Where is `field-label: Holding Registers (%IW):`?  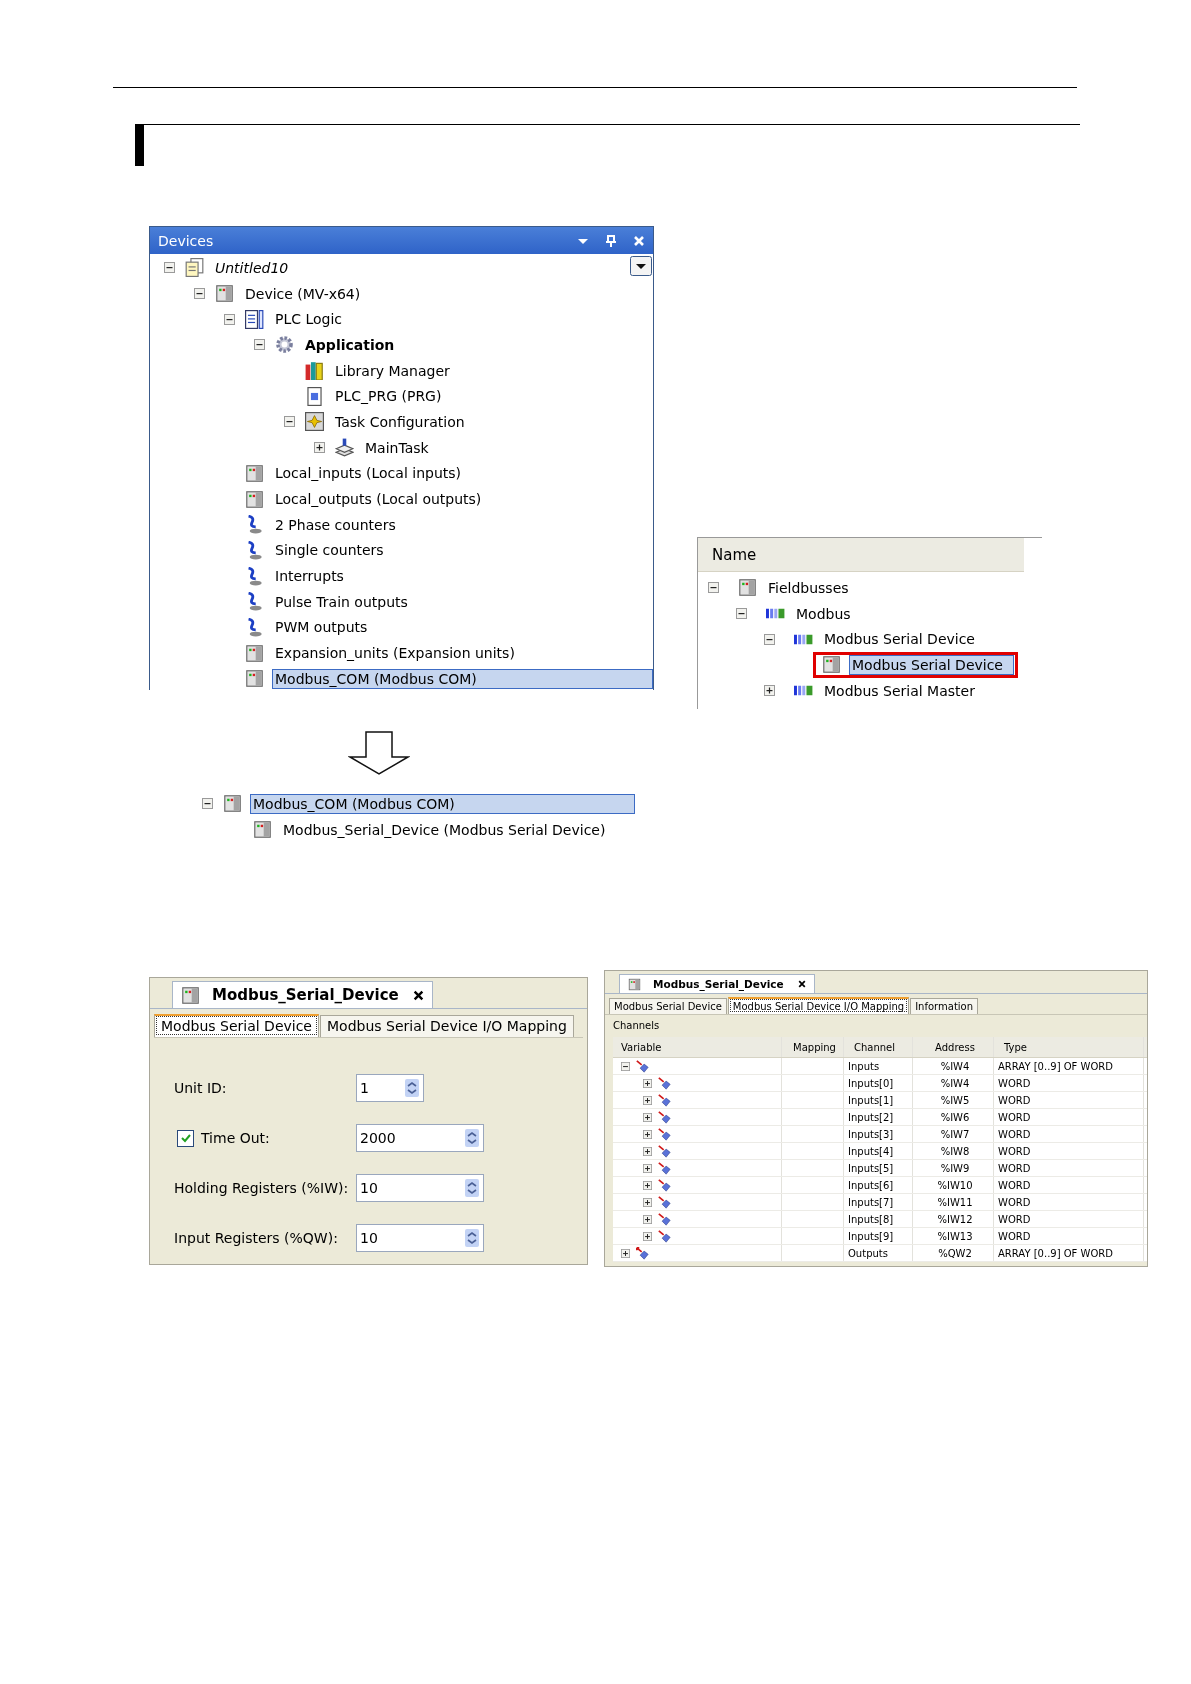 field-label: Holding Registers (%IW): is located at coordinates (261, 1188).